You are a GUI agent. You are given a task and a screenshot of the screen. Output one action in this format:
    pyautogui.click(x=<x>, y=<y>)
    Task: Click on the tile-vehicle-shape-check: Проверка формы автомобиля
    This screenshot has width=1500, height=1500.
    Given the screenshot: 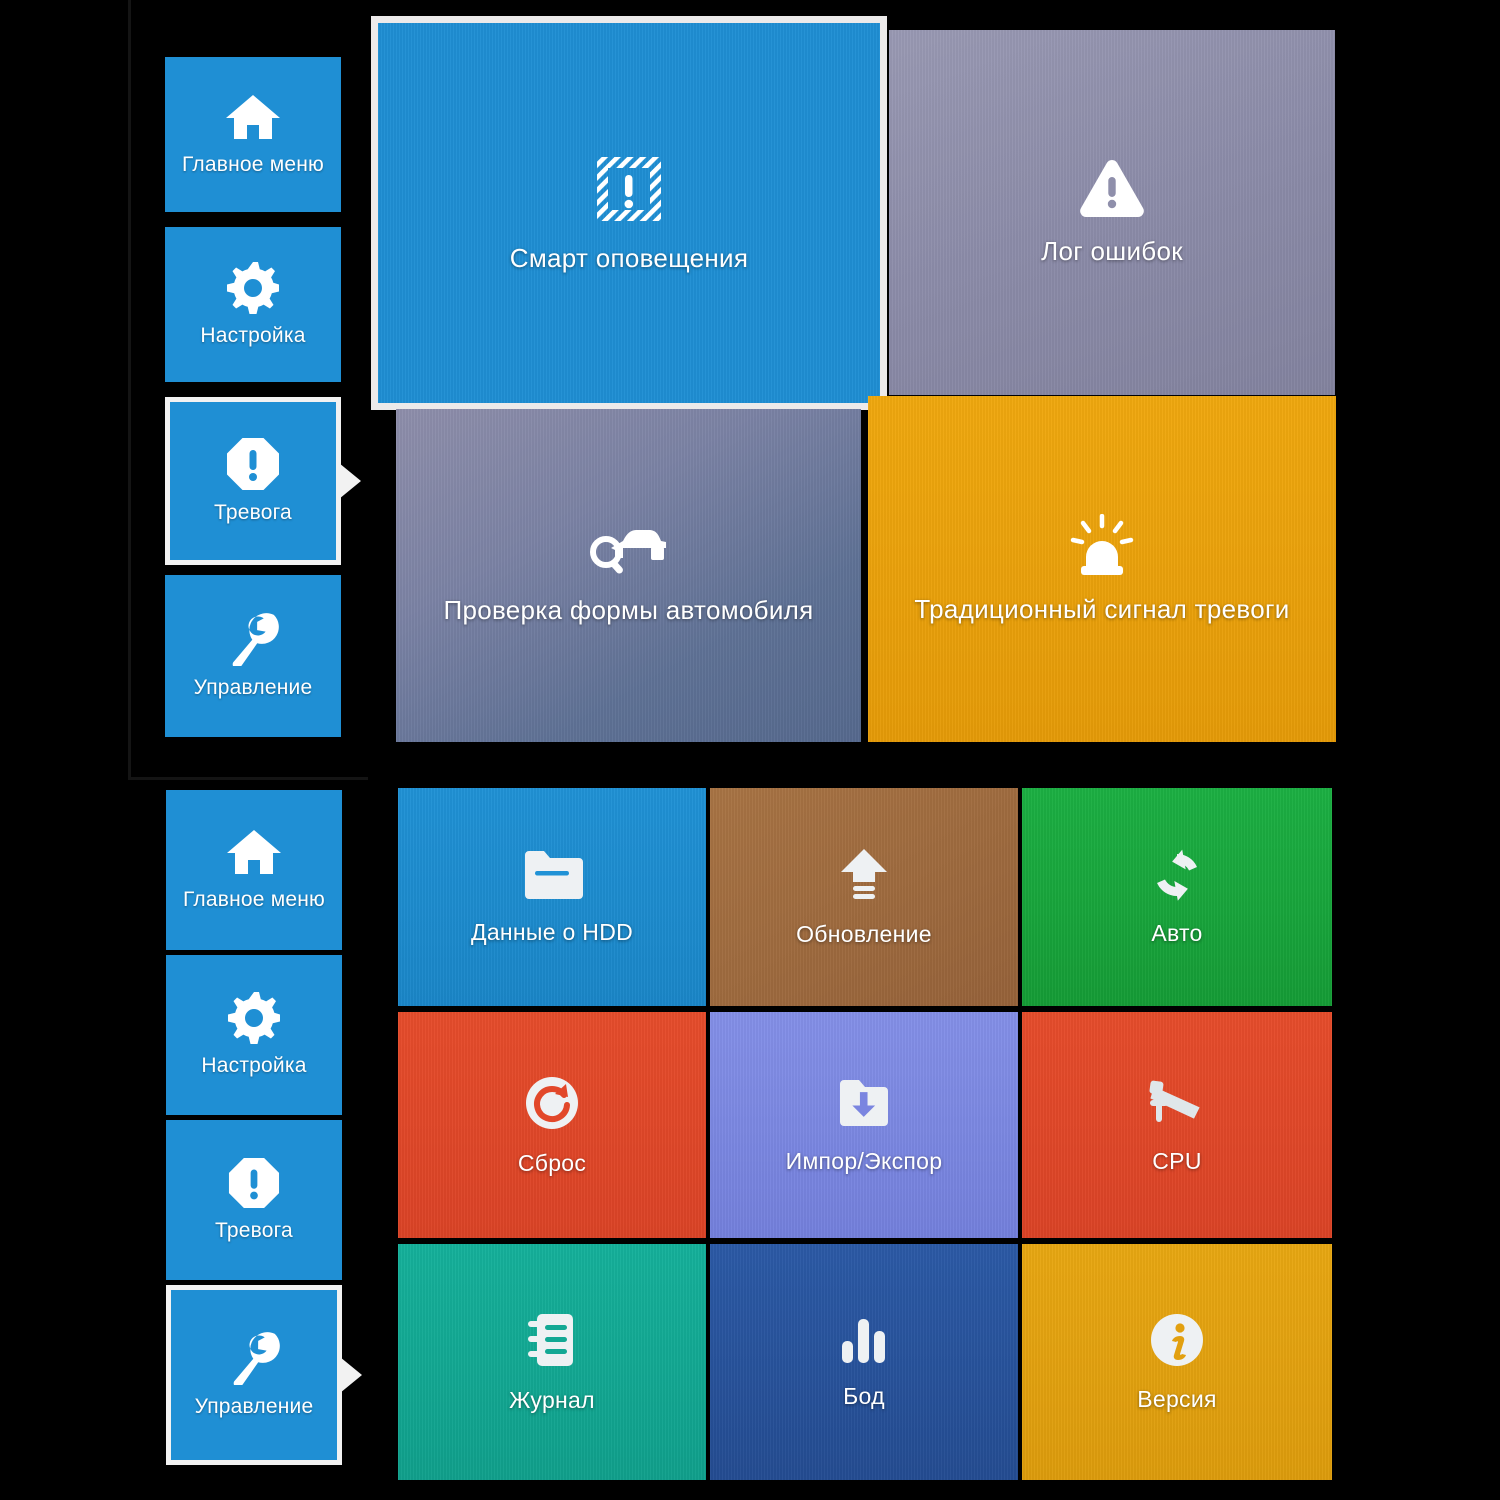 What is the action you would take?
    pyautogui.click(x=628, y=575)
    